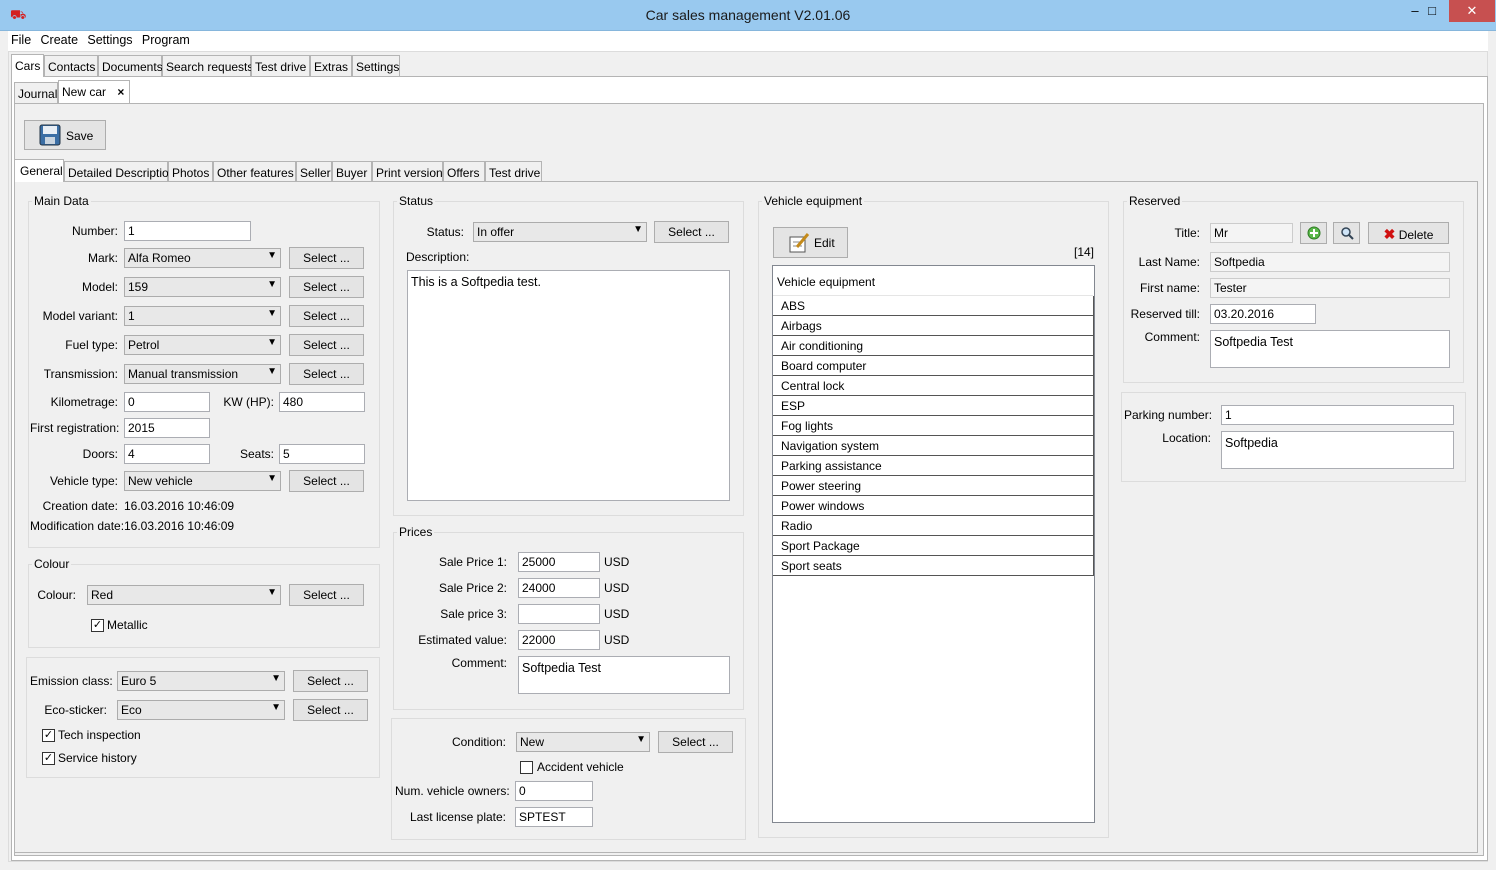  What do you see at coordinates (583, 742) in the screenshot?
I see `condition-select: New ▼` at bounding box center [583, 742].